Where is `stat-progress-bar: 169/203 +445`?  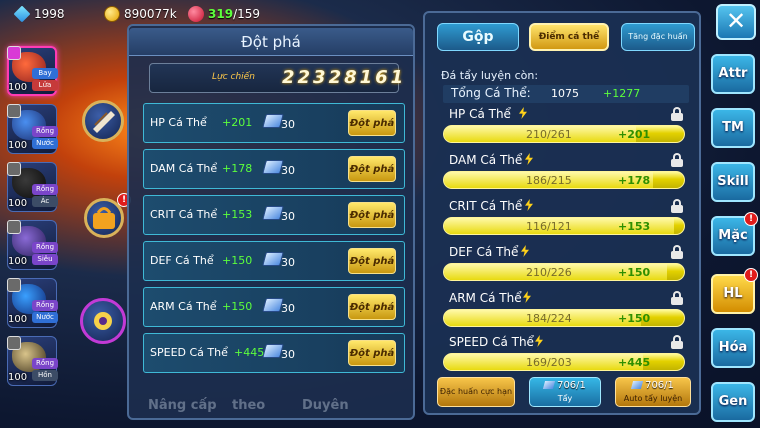
stat-progress-bar: 169/203 +445 is located at coordinates (564, 362).